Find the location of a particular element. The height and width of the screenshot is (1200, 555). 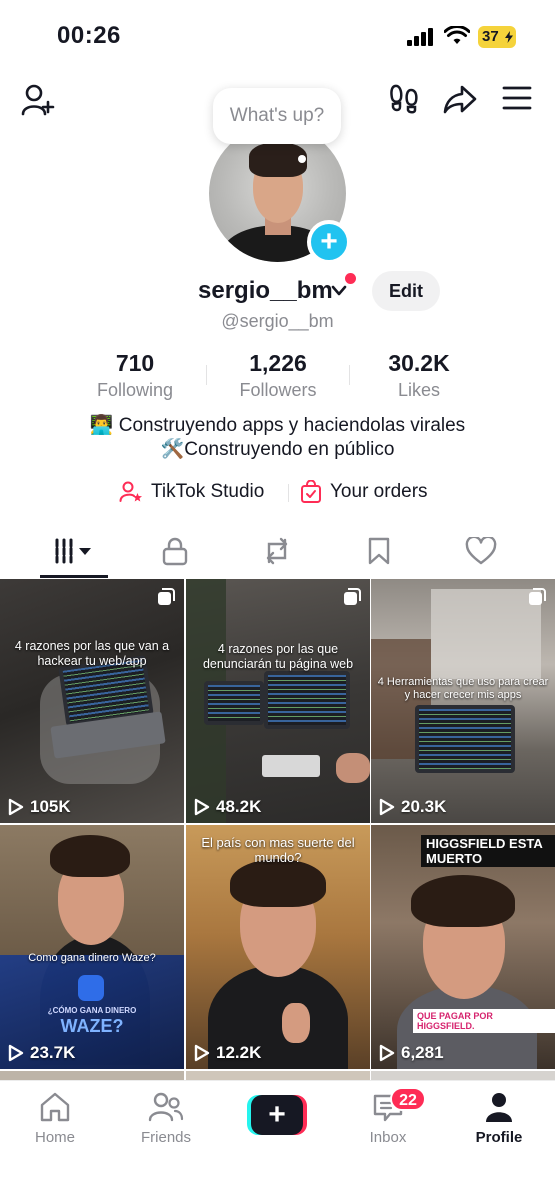

nav-profile: Profile is located at coordinates (499, 1118).